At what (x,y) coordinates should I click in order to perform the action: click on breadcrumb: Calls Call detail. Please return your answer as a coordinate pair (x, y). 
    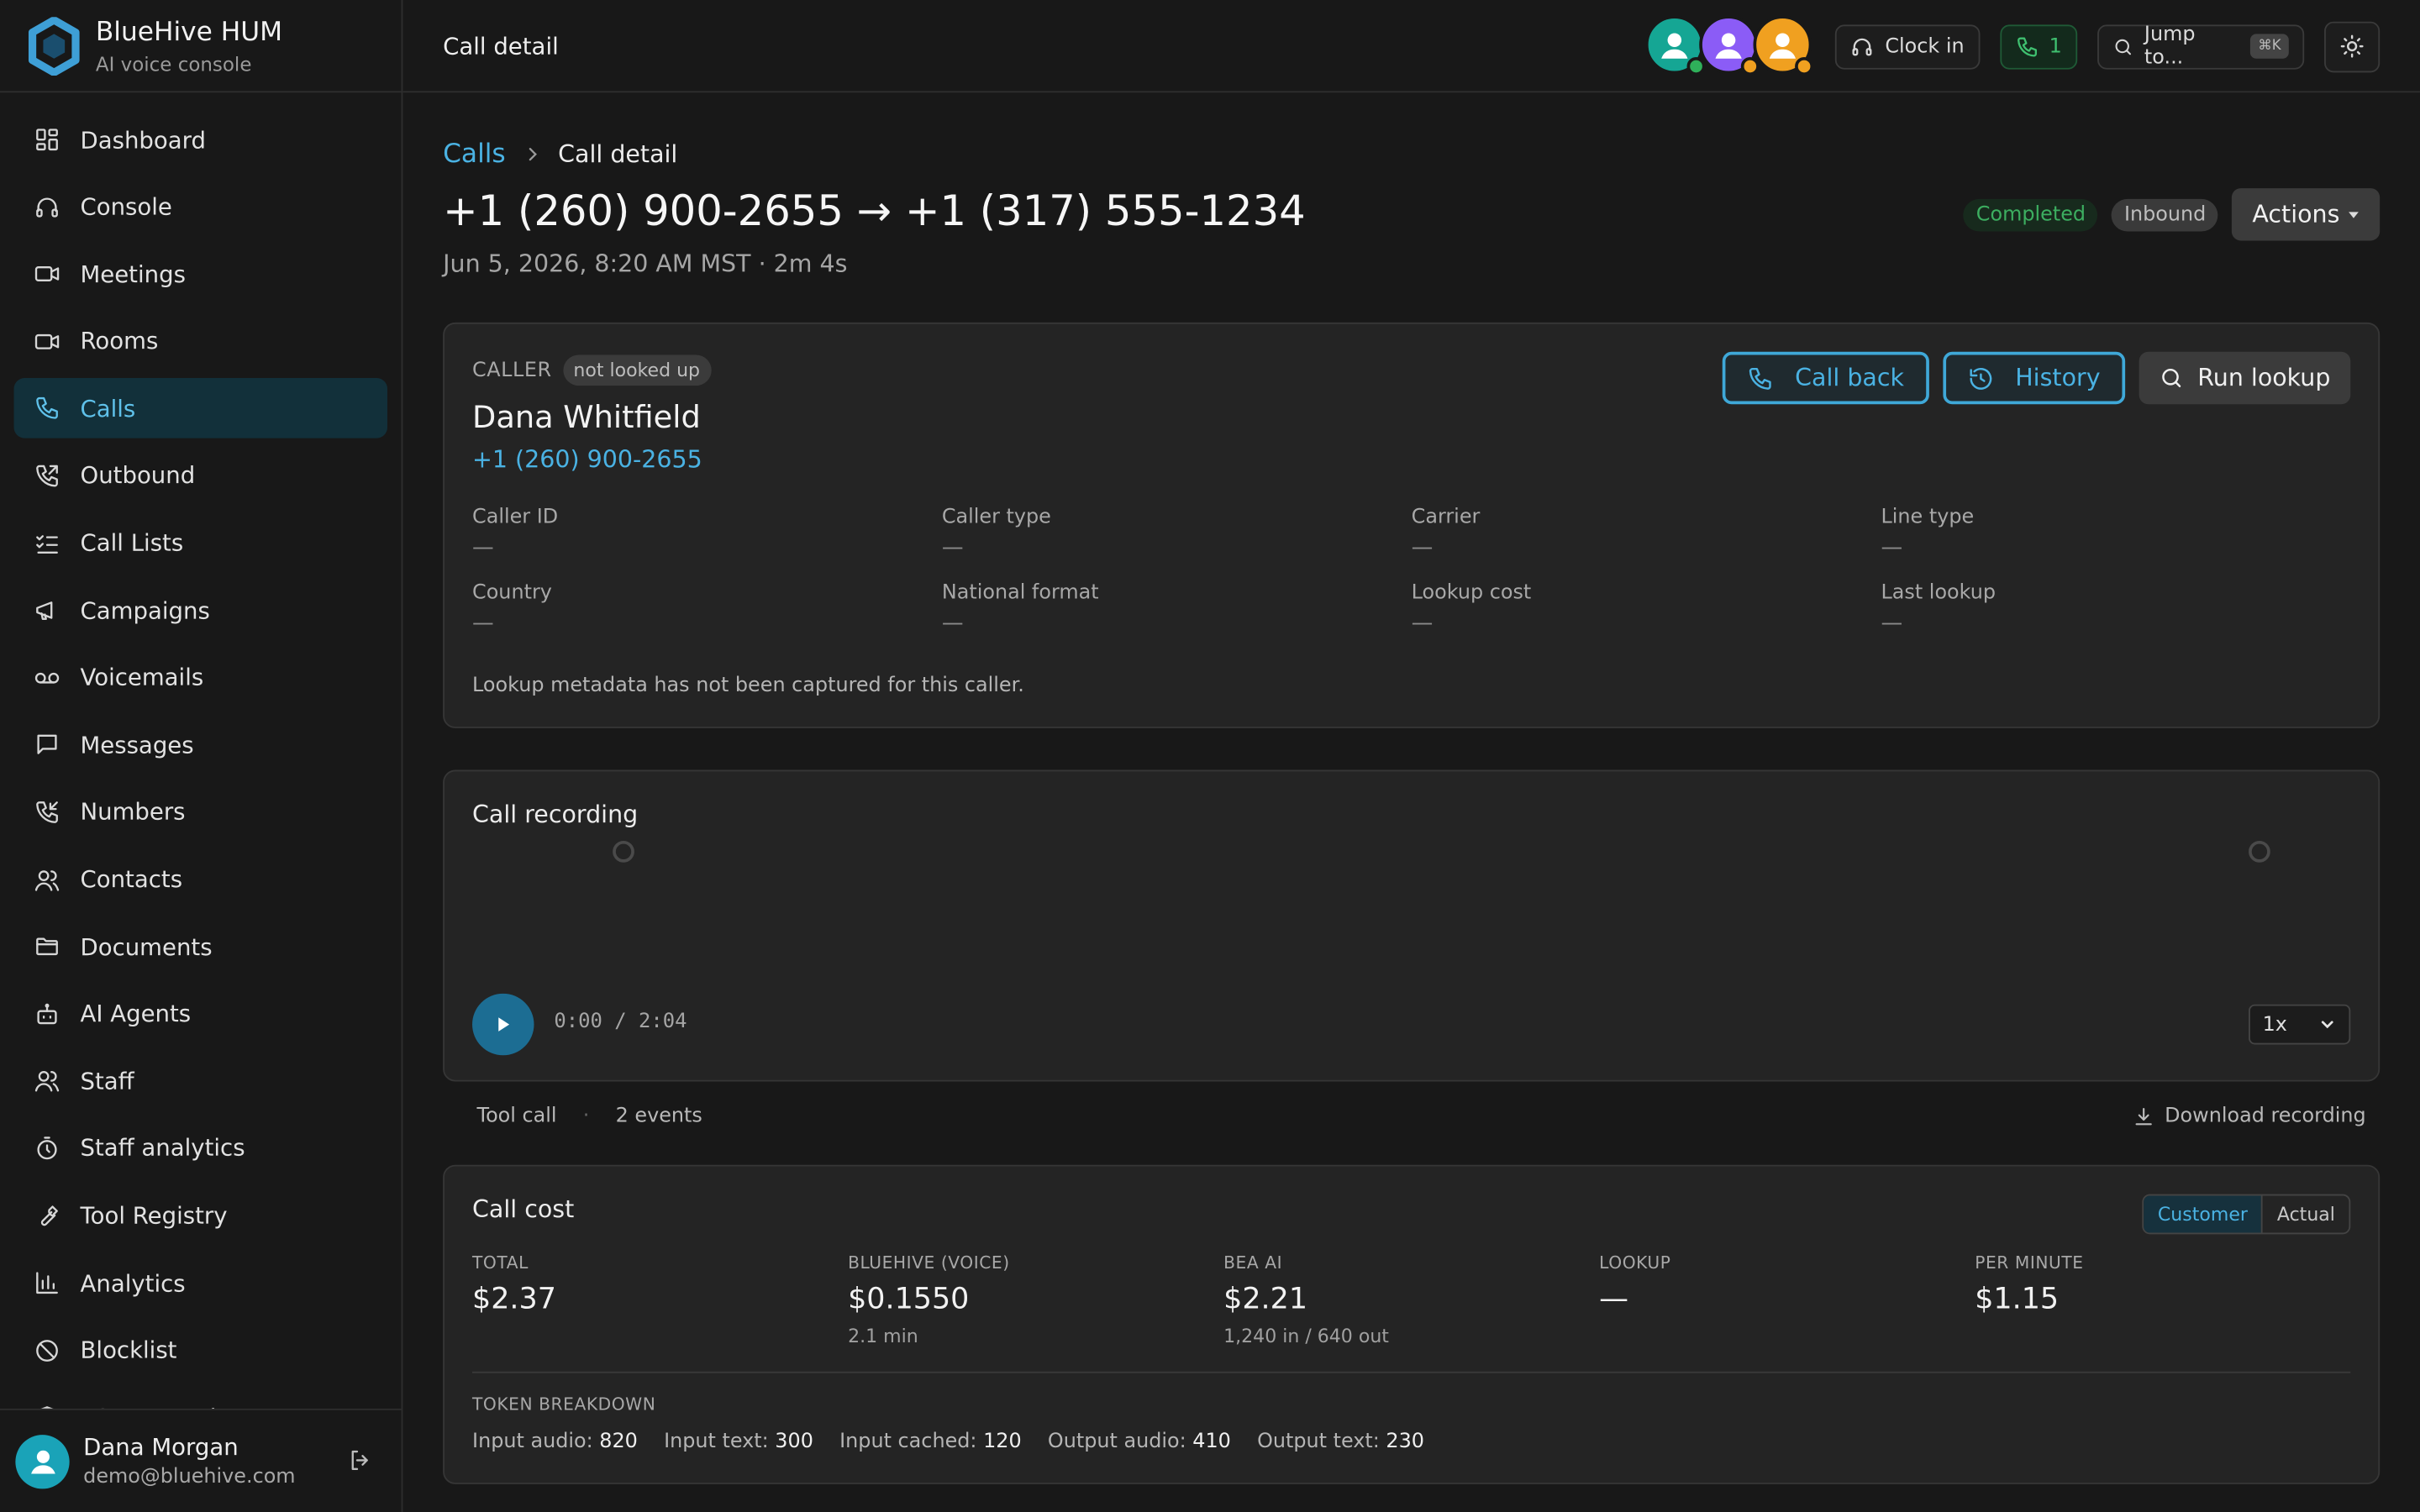
    Looking at the image, I should click on (560, 154).